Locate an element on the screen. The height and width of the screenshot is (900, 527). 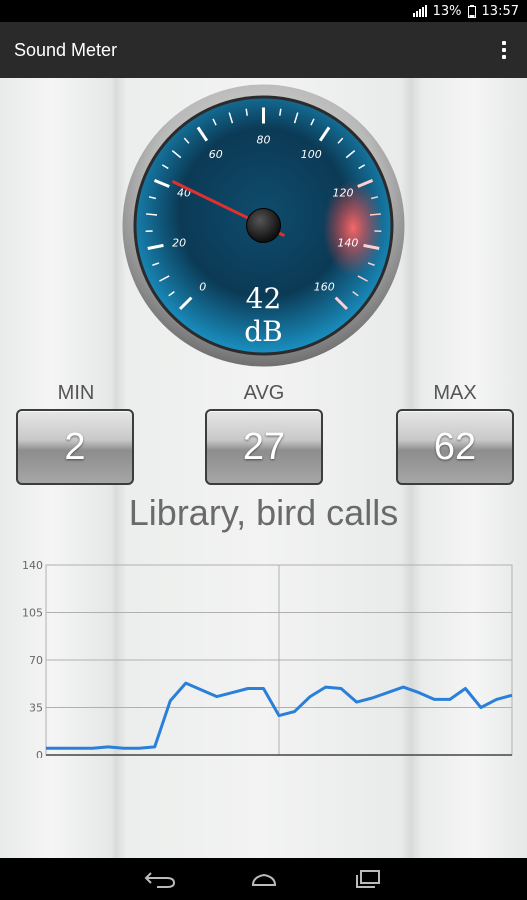
battery-icon is located at coordinates (471, 11).